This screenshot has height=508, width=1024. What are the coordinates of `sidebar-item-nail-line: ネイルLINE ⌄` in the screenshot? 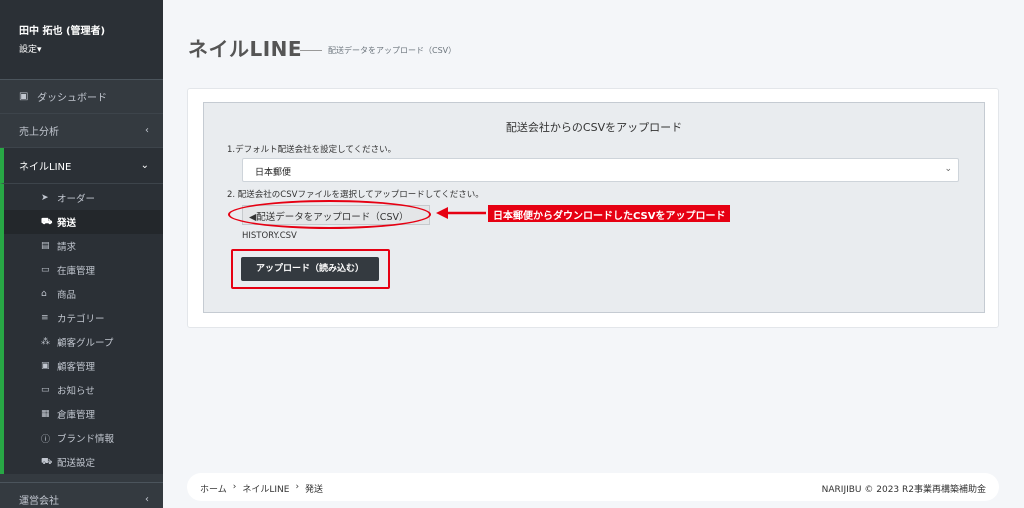 It's located at (81, 166).